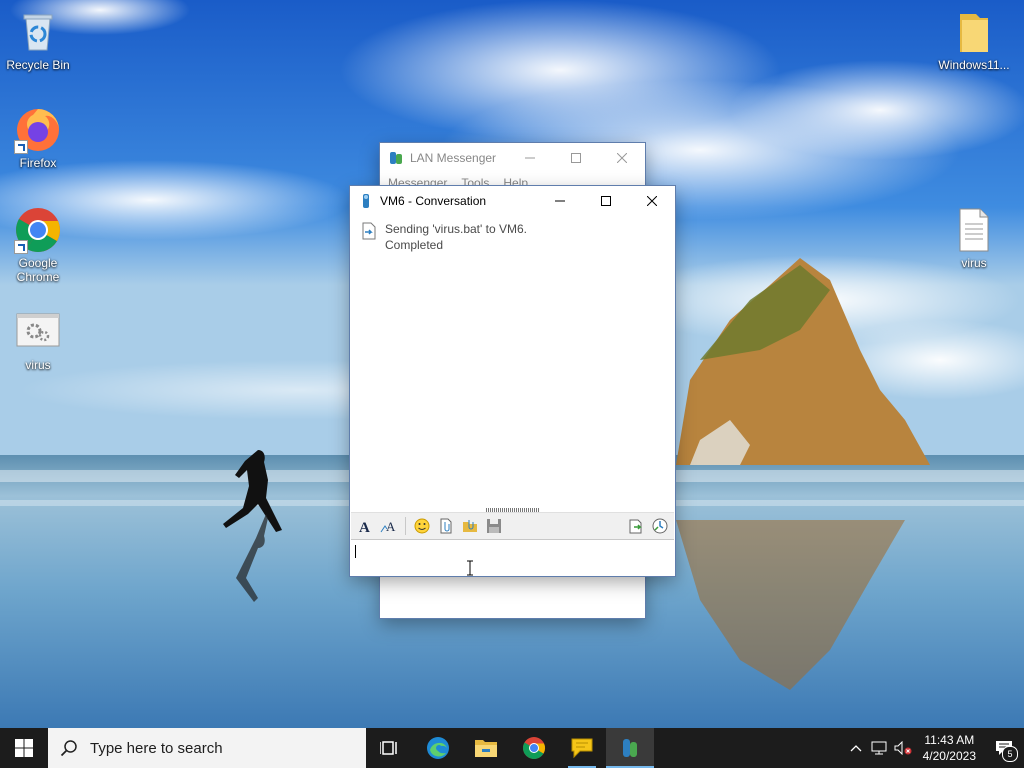  What do you see at coordinates (453, 158) in the screenshot?
I see `window-title: LAN Messenger` at bounding box center [453, 158].